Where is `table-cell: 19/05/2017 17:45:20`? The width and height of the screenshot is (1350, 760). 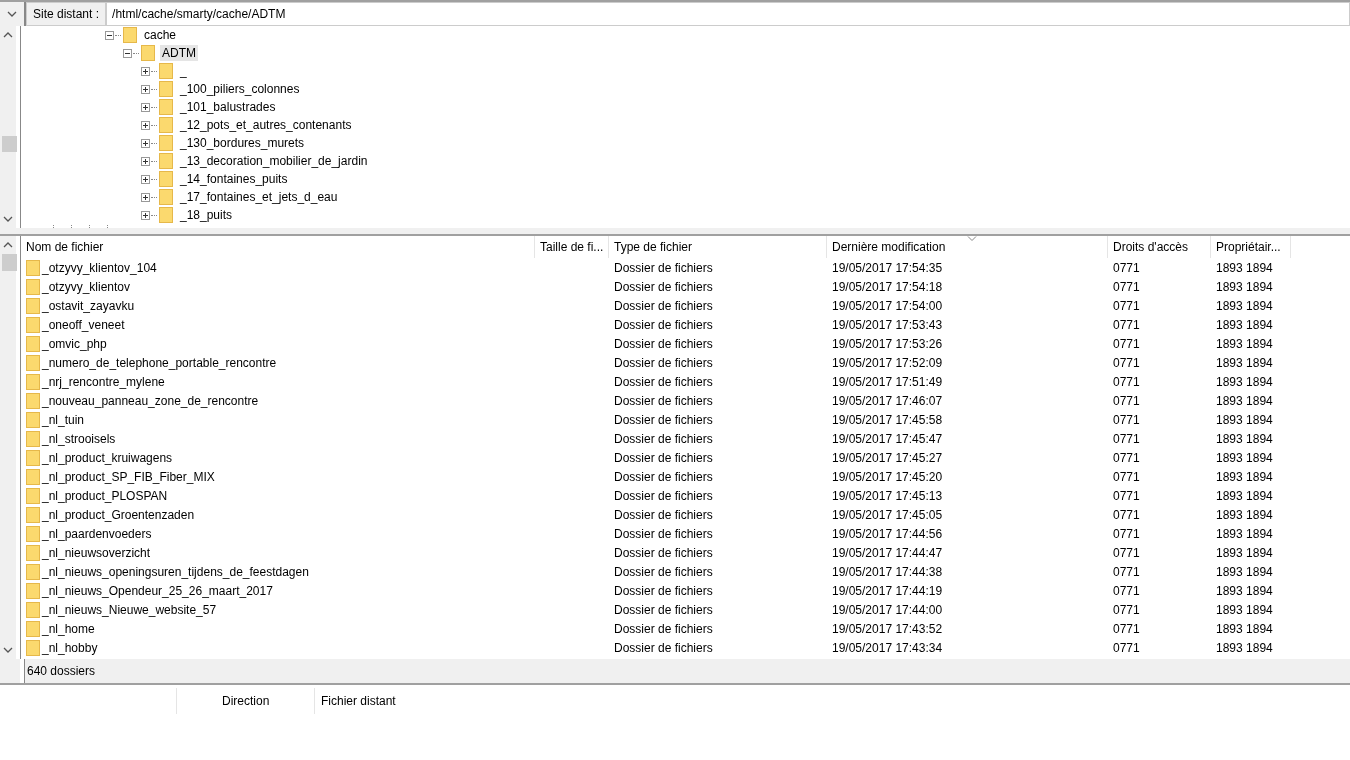
table-cell: 19/05/2017 17:45:20 is located at coordinates (887, 476).